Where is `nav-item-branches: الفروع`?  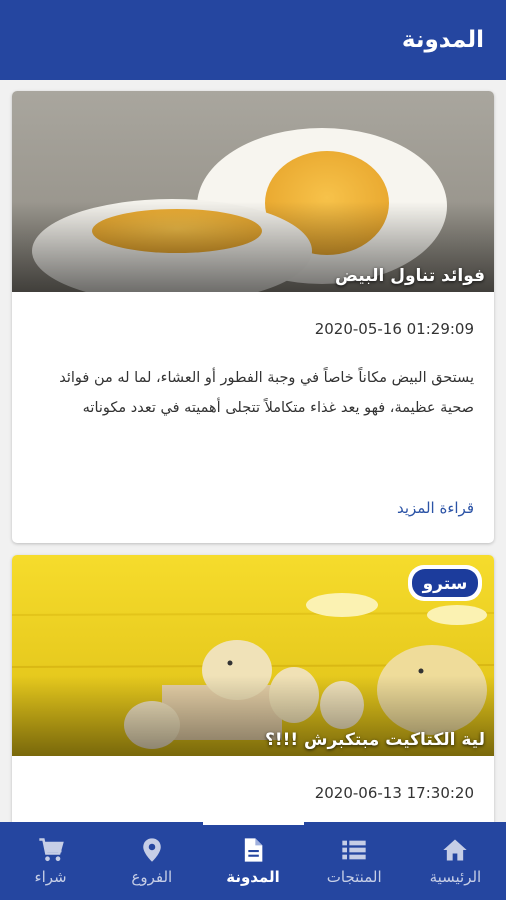 nav-item-branches: الفروع is located at coordinates (151, 861).